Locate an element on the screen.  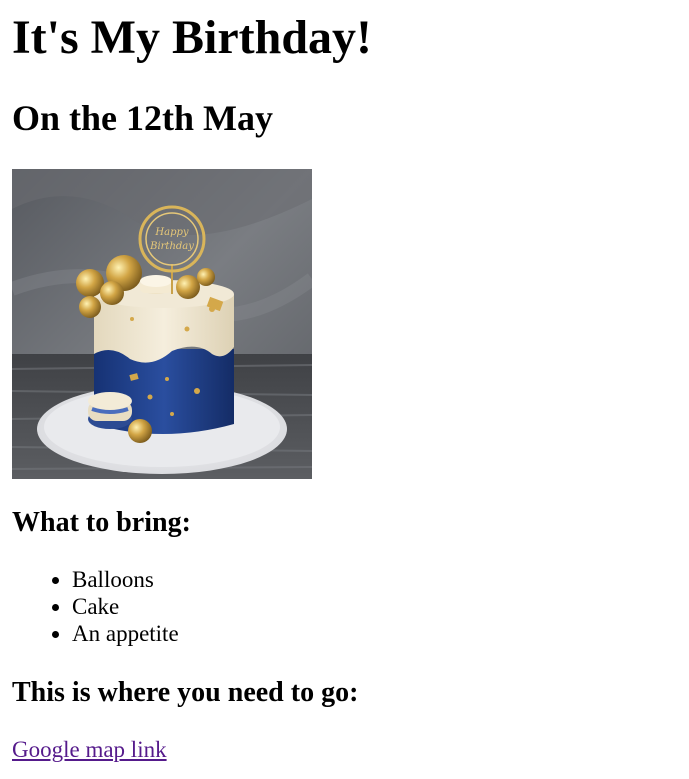
event-date-heading: On the 12th May is located at coordinates (142, 118).